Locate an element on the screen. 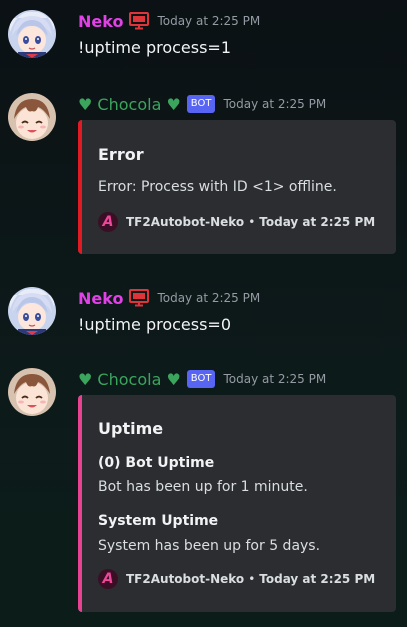 The width and height of the screenshot is (407, 627). embed-title: Uptime is located at coordinates (131, 428).